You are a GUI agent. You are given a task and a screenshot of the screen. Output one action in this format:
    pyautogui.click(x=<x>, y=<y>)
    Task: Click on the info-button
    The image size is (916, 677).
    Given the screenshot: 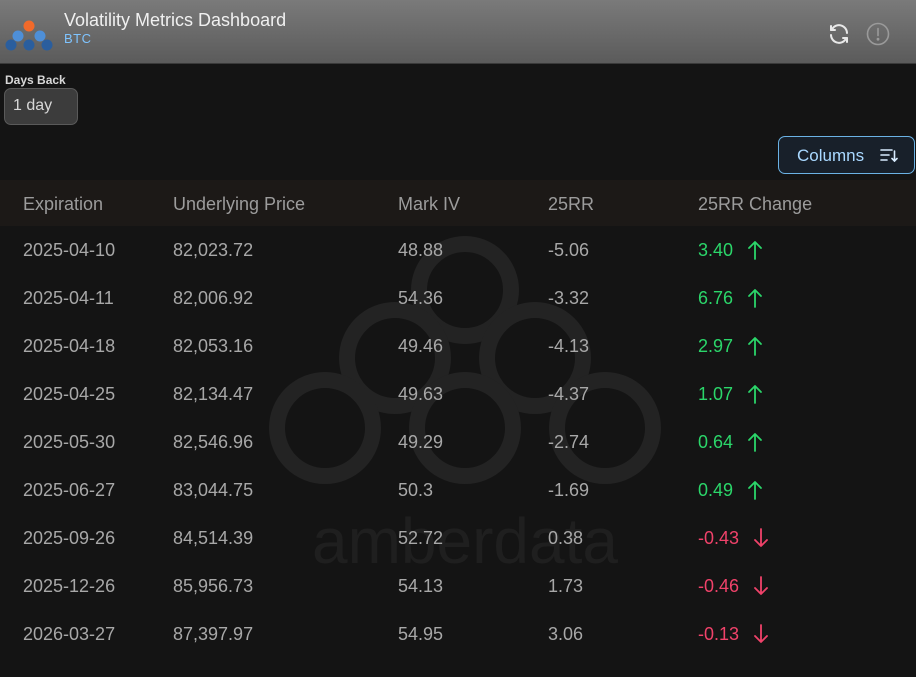 What is the action you would take?
    pyautogui.click(x=878, y=34)
    